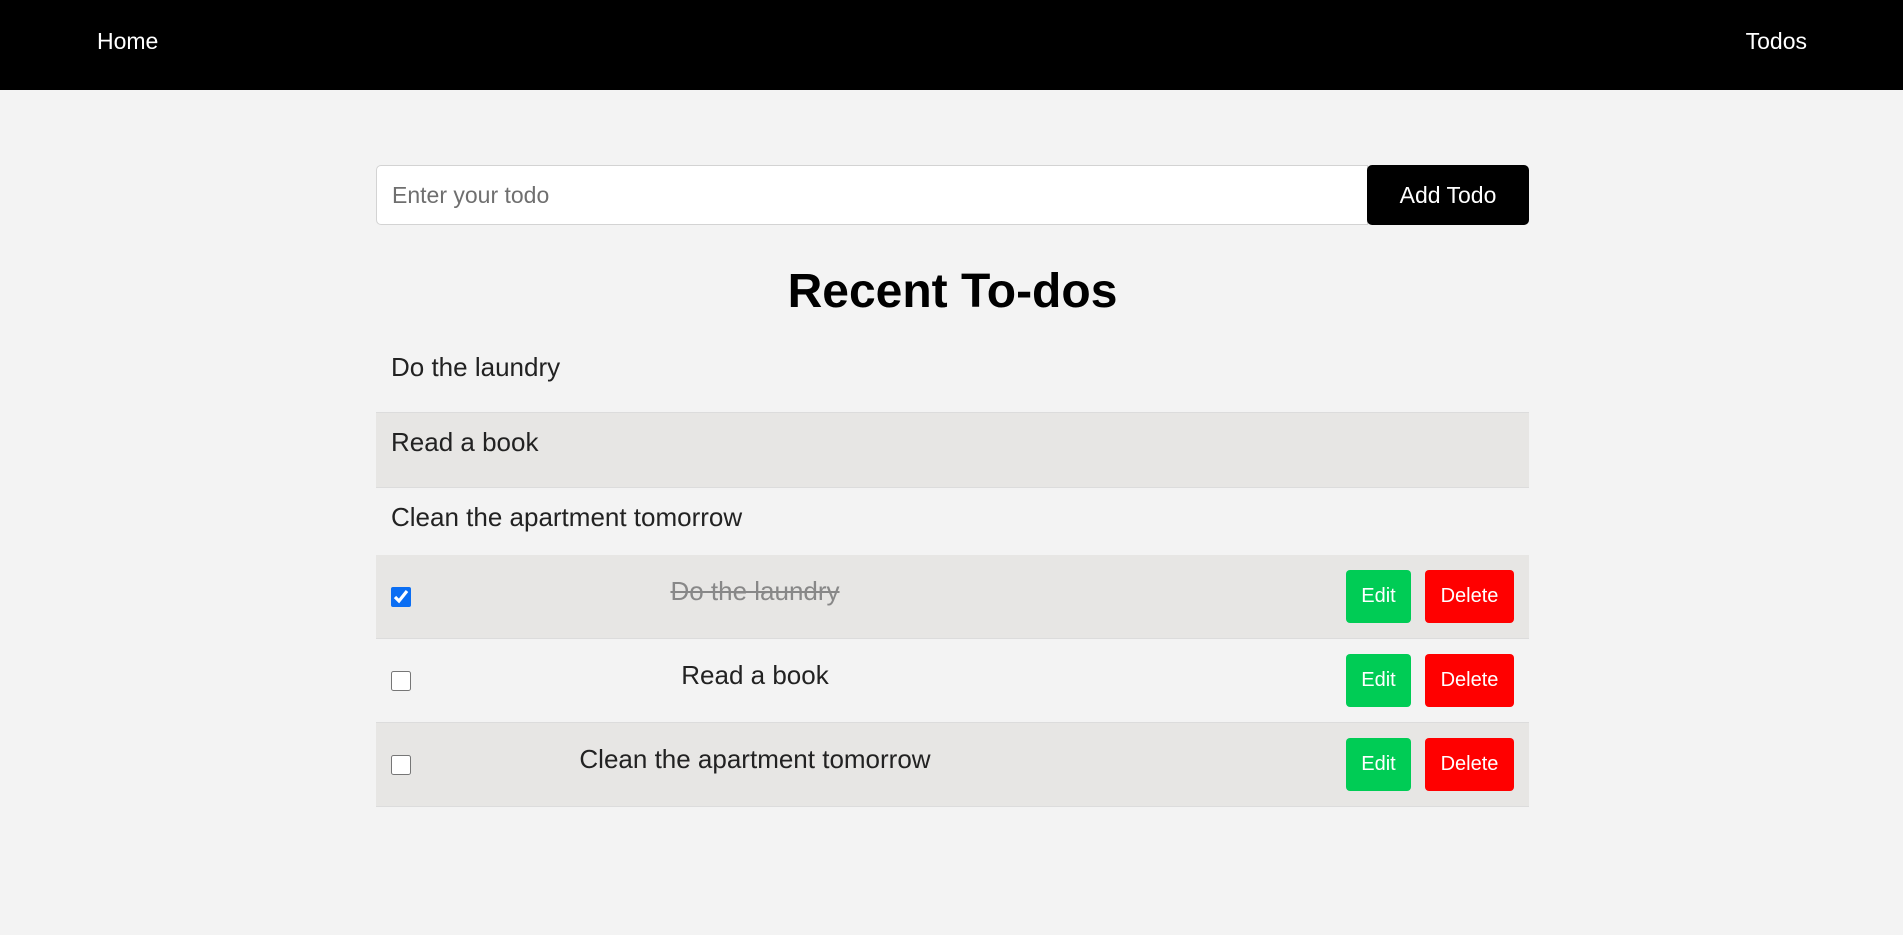  Describe the element at coordinates (755, 759) in the screenshot. I see `todo-text: Clean the apartment tomorrow` at that location.